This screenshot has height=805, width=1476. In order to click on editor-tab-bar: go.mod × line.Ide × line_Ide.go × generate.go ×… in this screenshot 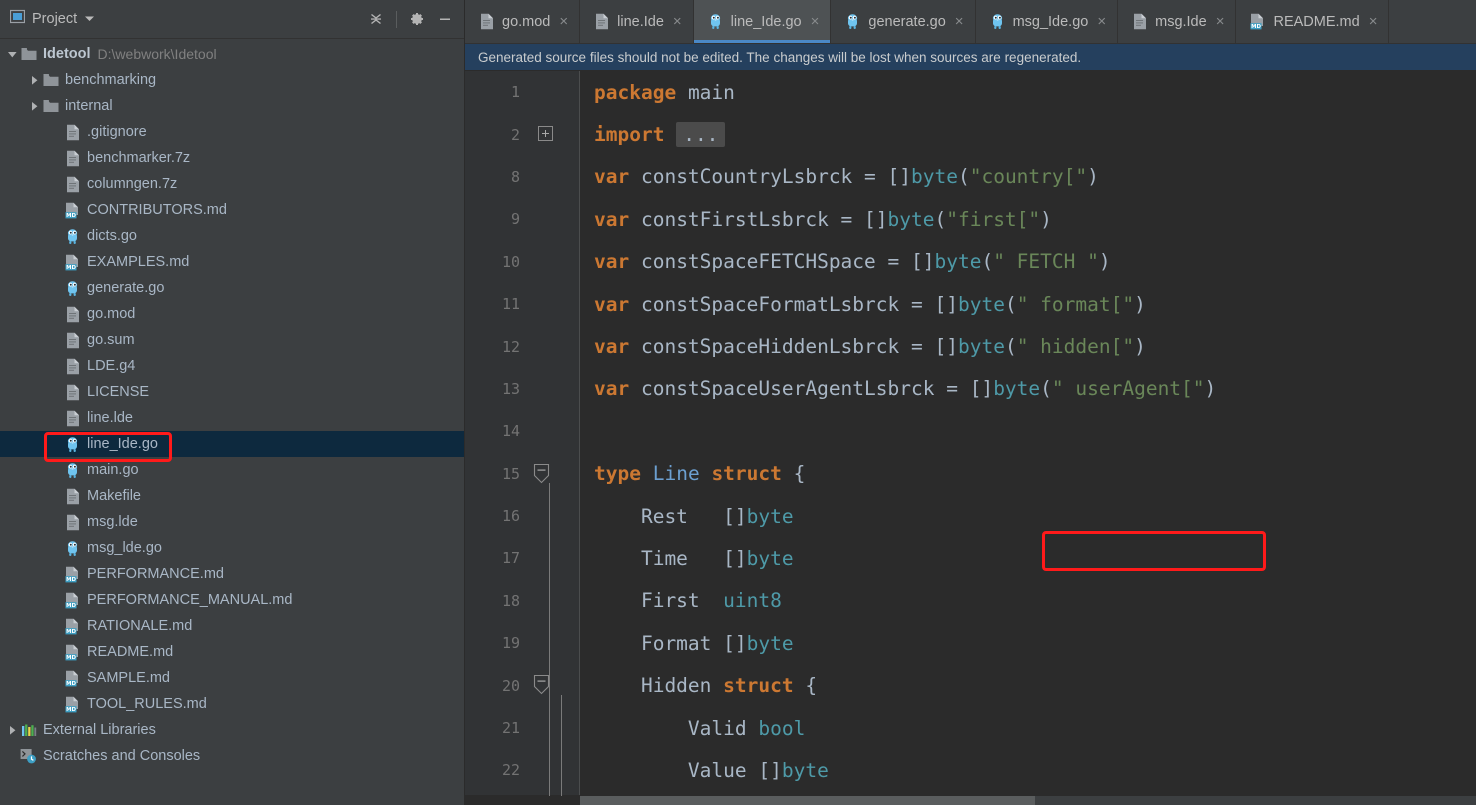, I will do `click(970, 22)`.